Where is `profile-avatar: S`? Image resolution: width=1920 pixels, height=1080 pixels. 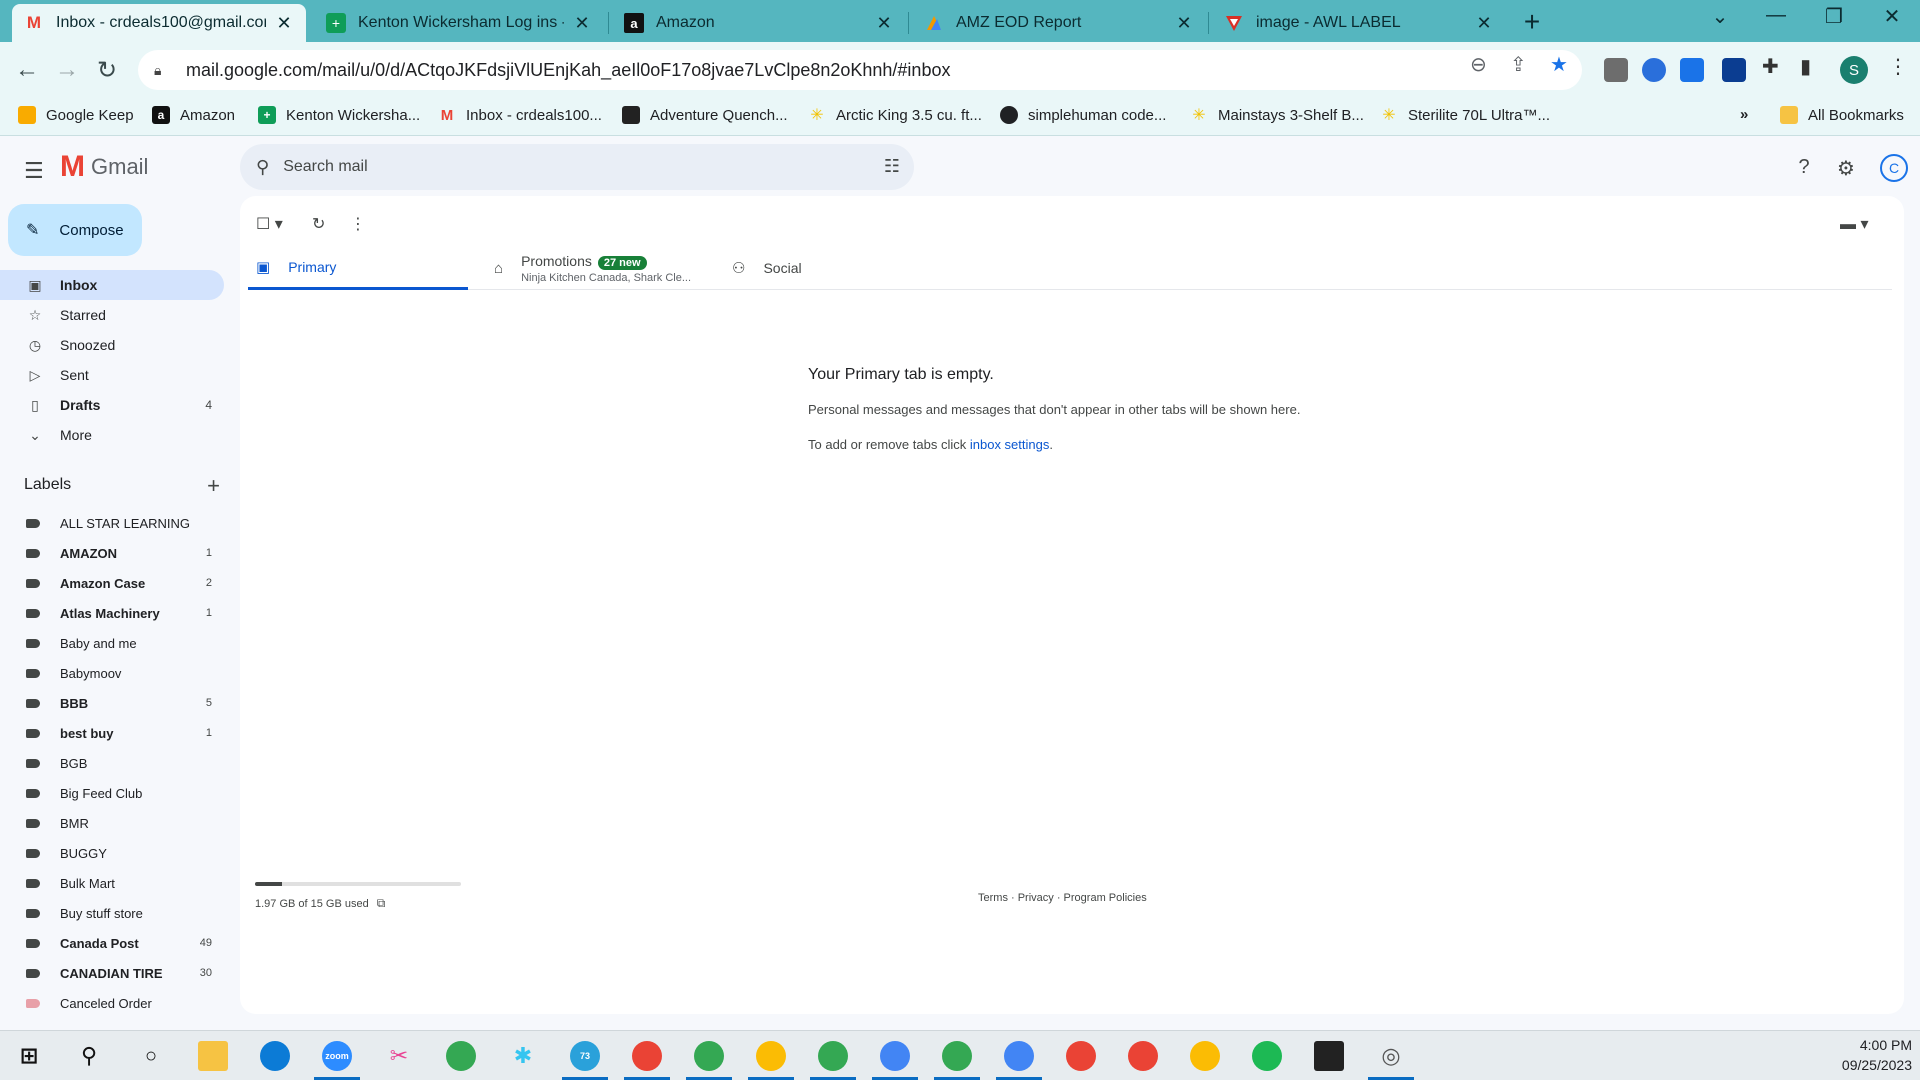
profile-avatar: S is located at coordinates (1854, 70).